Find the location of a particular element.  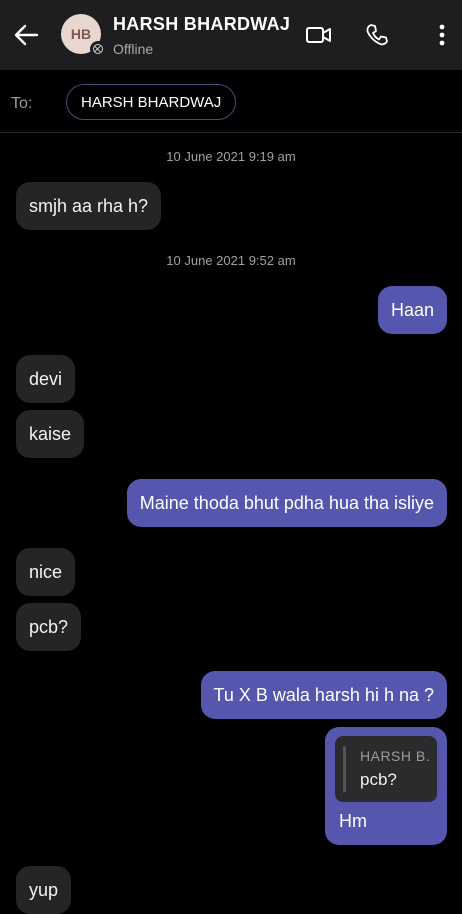

recipient-chip: HARSH BHARDWAJ is located at coordinates (151, 102).